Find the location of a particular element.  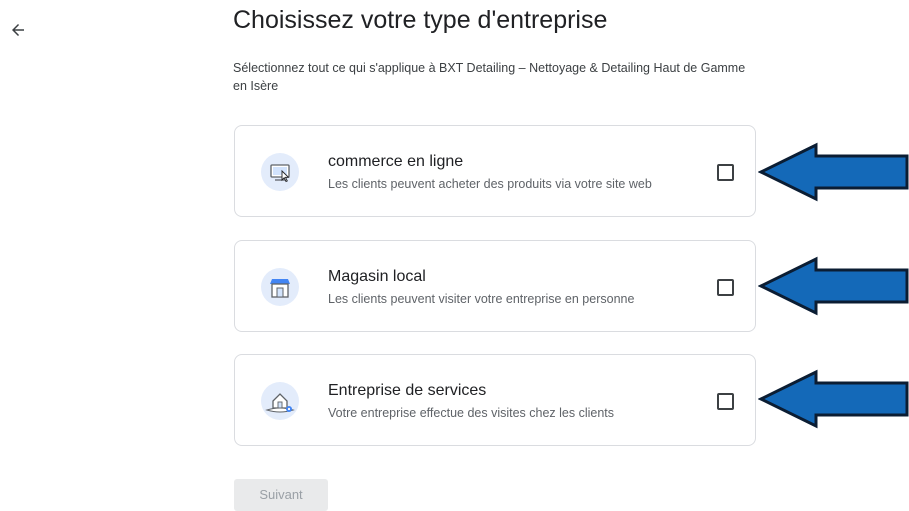

online-store-checkbox is located at coordinates (725, 172).